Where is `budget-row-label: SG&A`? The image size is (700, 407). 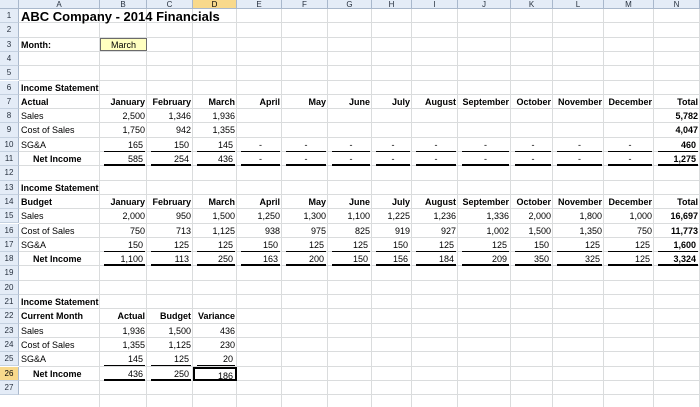 budget-row-label: SG&A is located at coordinates (59, 245).